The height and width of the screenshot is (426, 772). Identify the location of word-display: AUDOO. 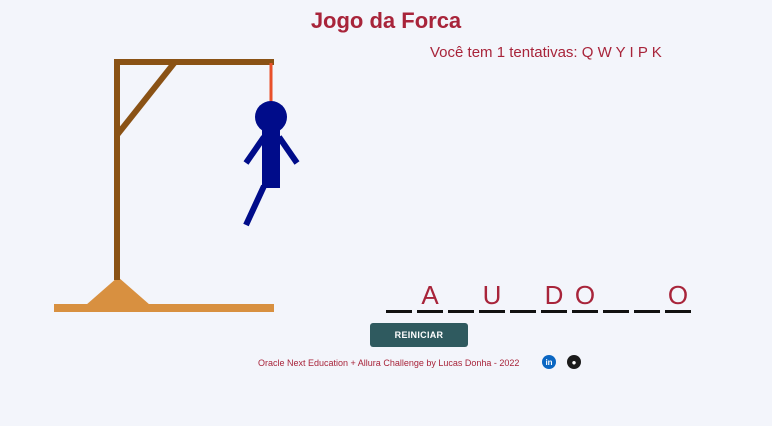
(541, 296).